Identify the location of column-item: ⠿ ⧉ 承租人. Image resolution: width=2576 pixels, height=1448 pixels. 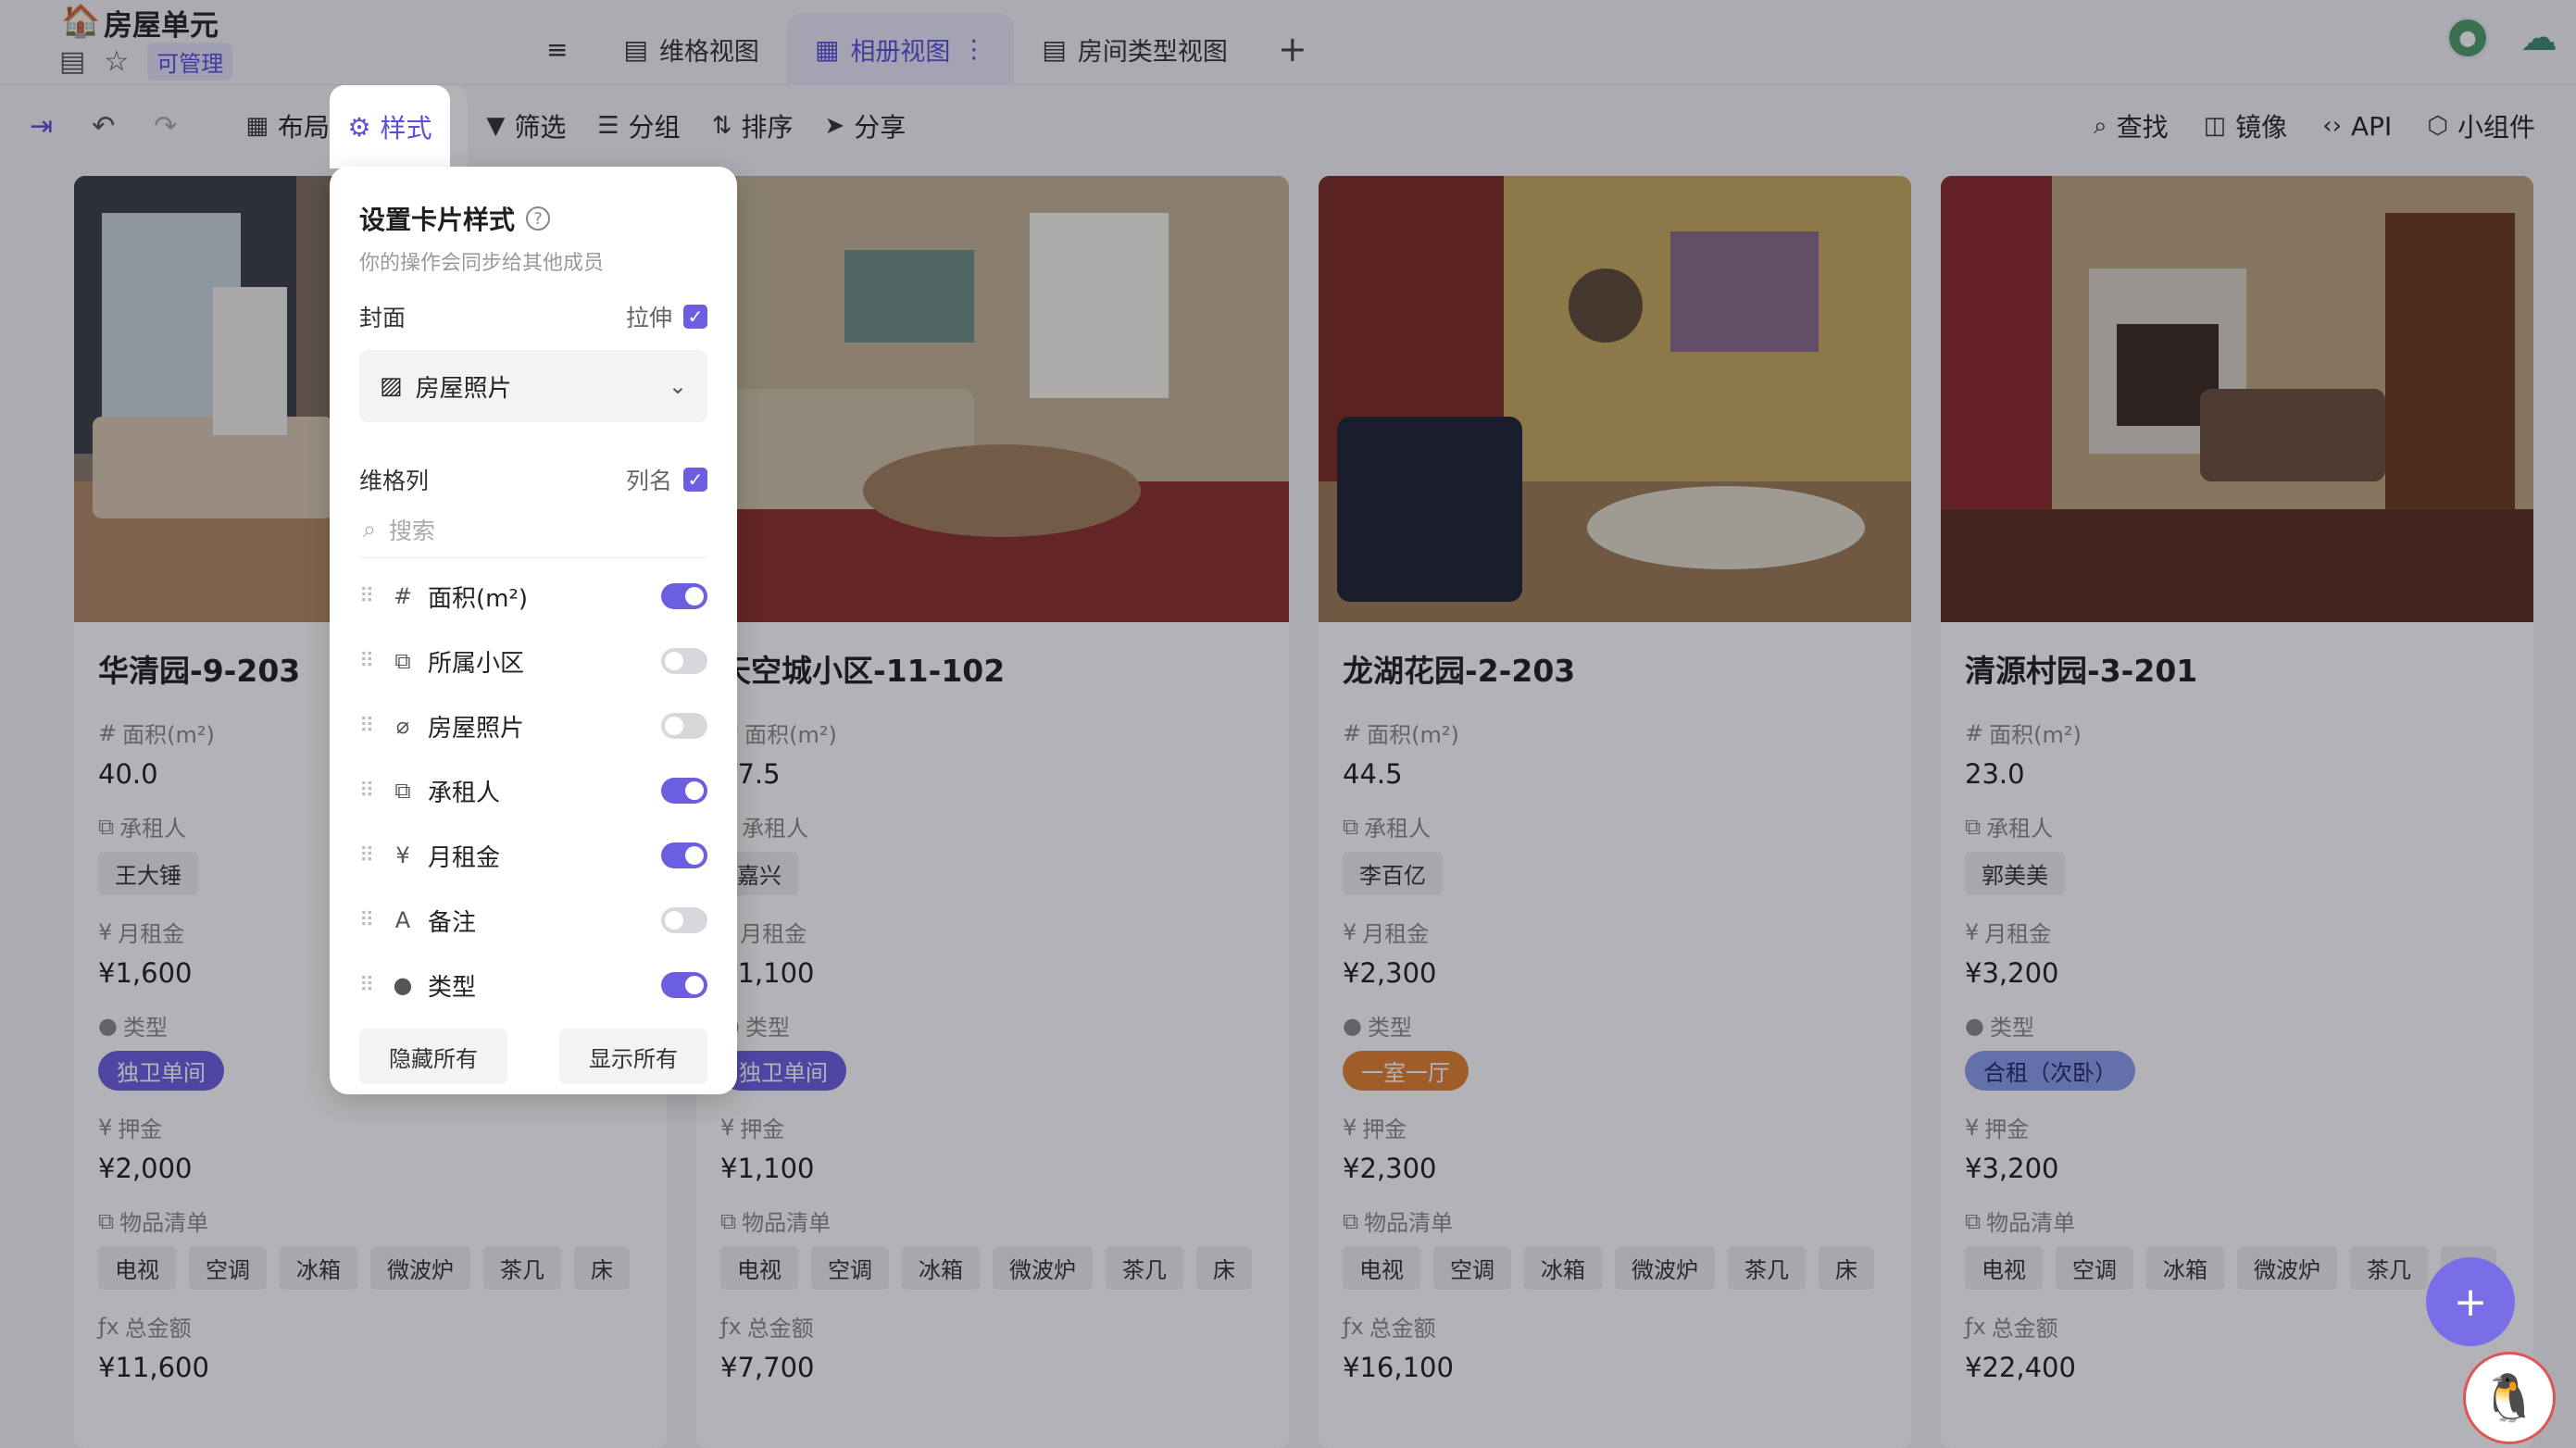
(533, 790).